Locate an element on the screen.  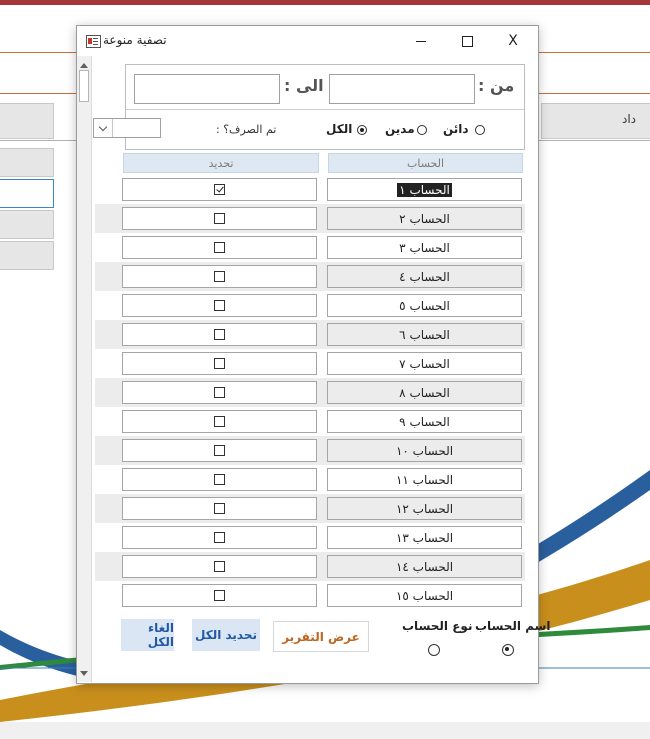
chevron-down-icon is located at coordinates (103, 126).